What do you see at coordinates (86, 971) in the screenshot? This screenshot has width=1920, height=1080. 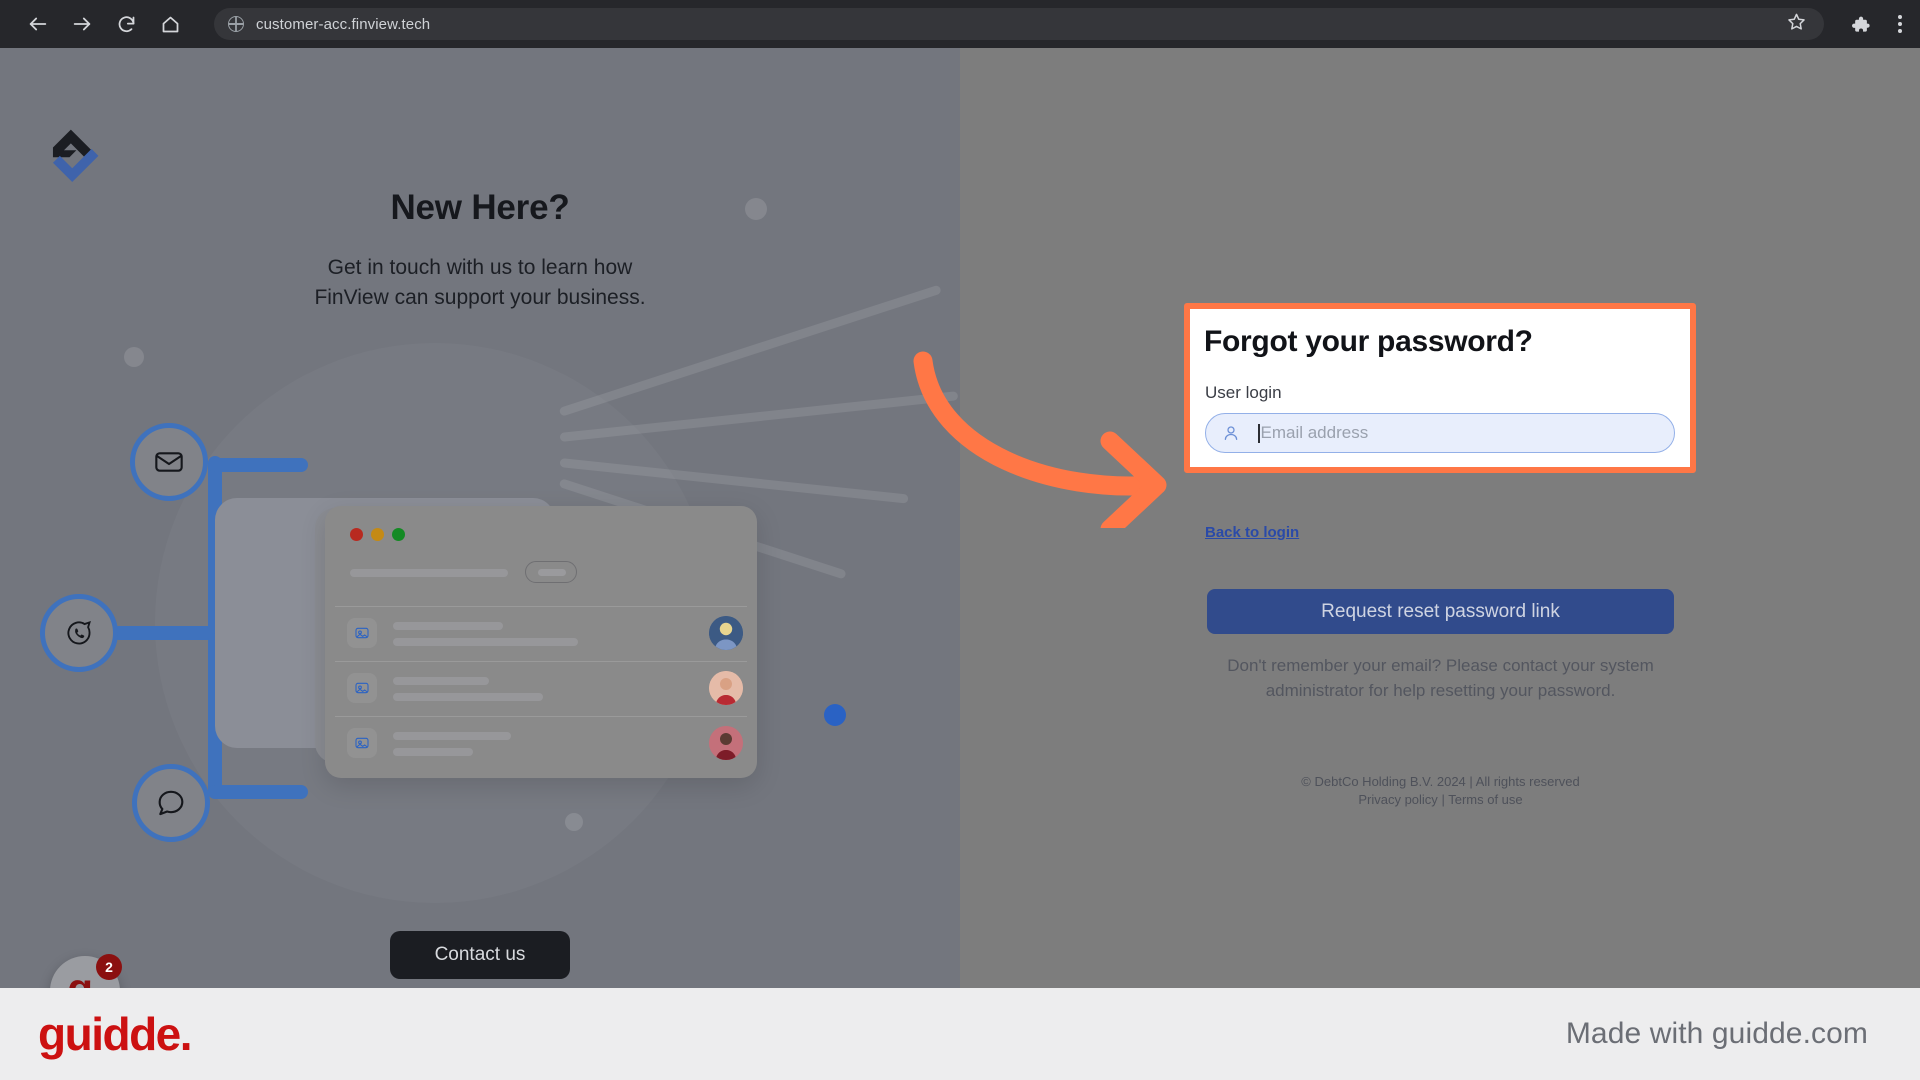 I see `guidde-help-widget: g. 2` at bounding box center [86, 971].